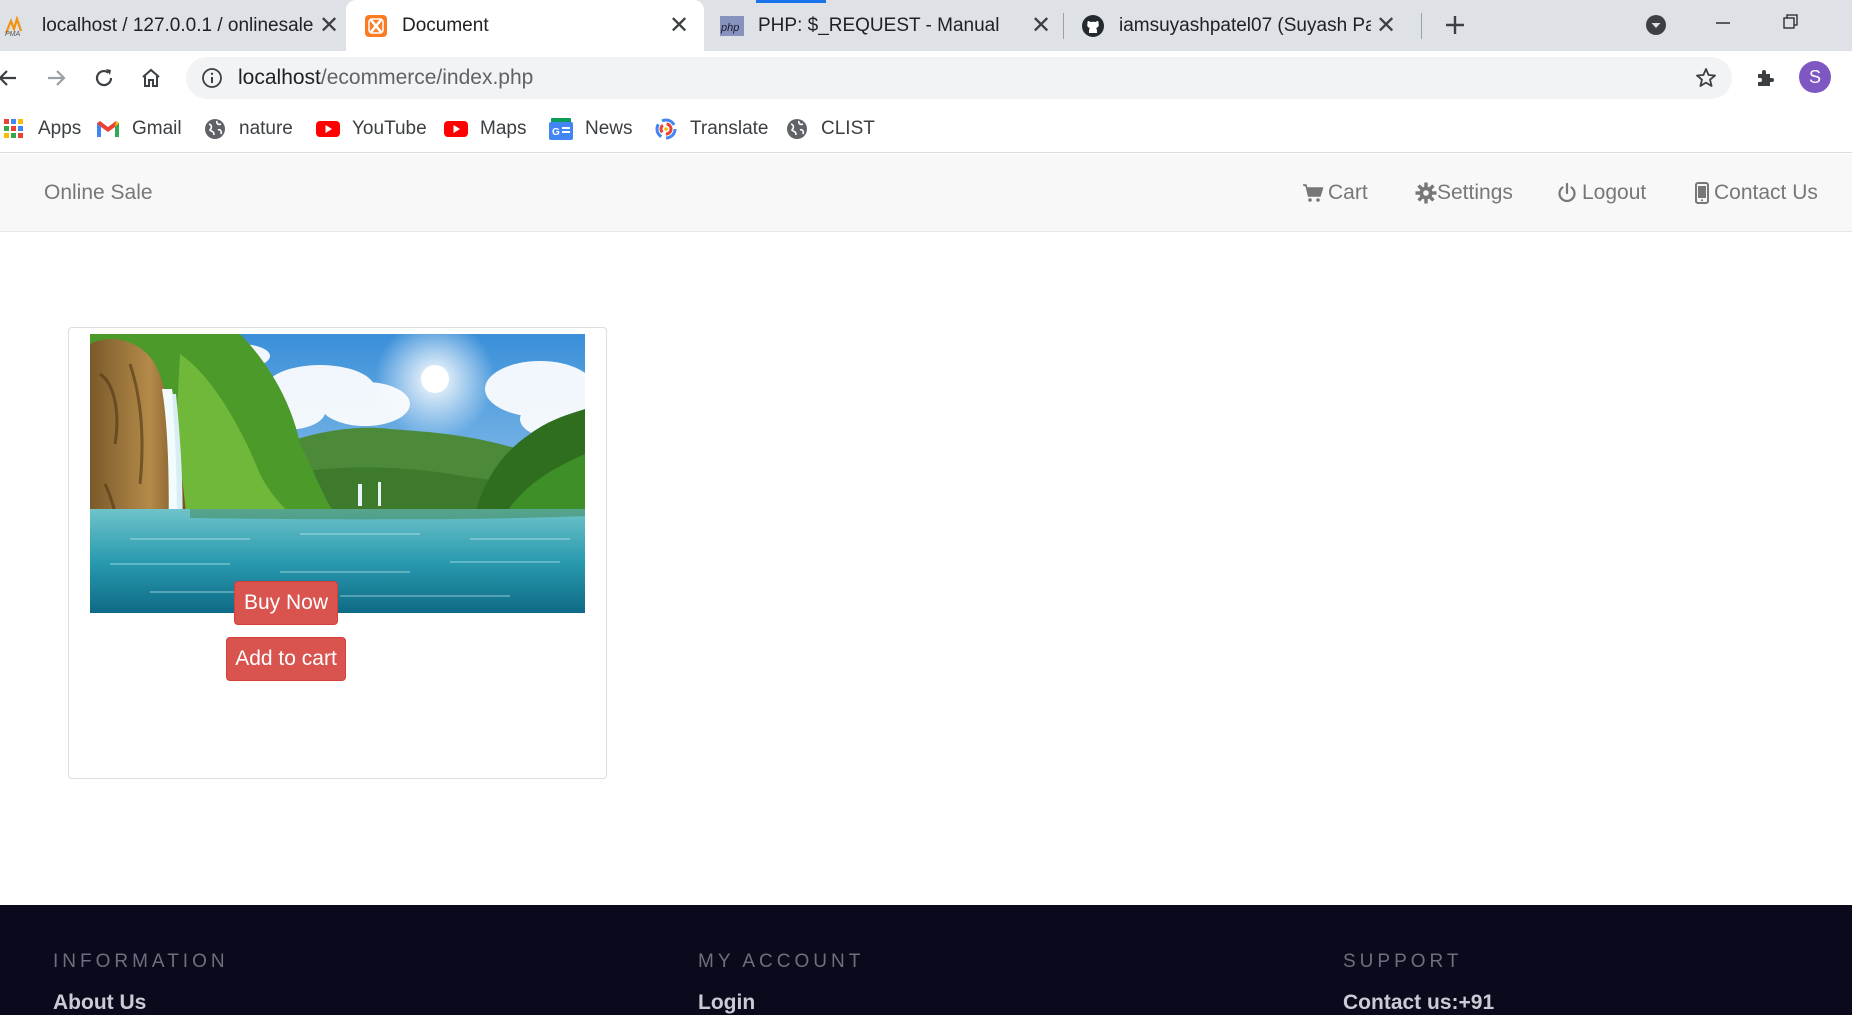 The height and width of the screenshot is (1015, 1852). What do you see at coordinates (1766, 192) in the screenshot?
I see `nav-label: Contact Us` at bounding box center [1766, 192].